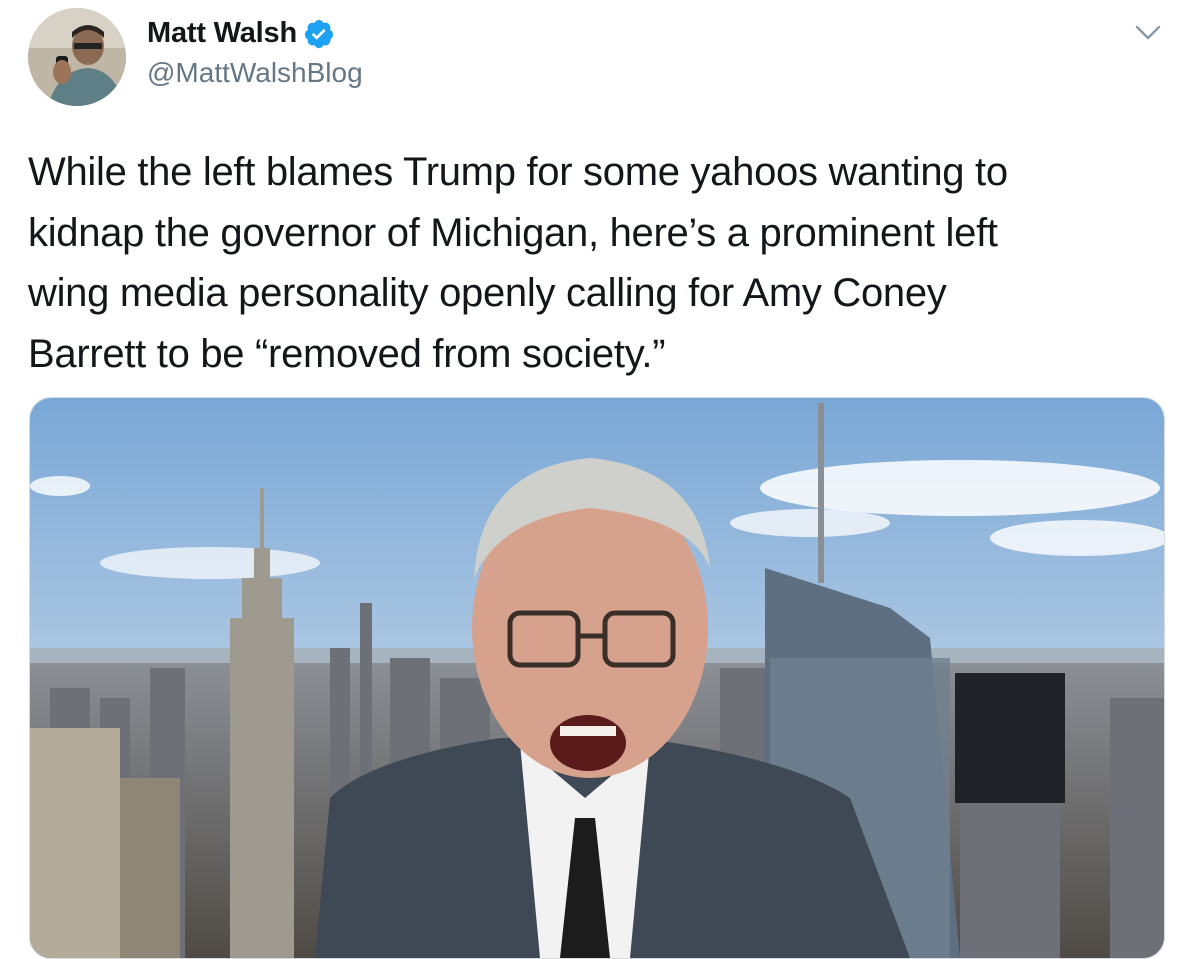 Image resolution: width=1194 pixels, height=959 pixels. I want to click on verified-badge-icon, so click(319, 34).